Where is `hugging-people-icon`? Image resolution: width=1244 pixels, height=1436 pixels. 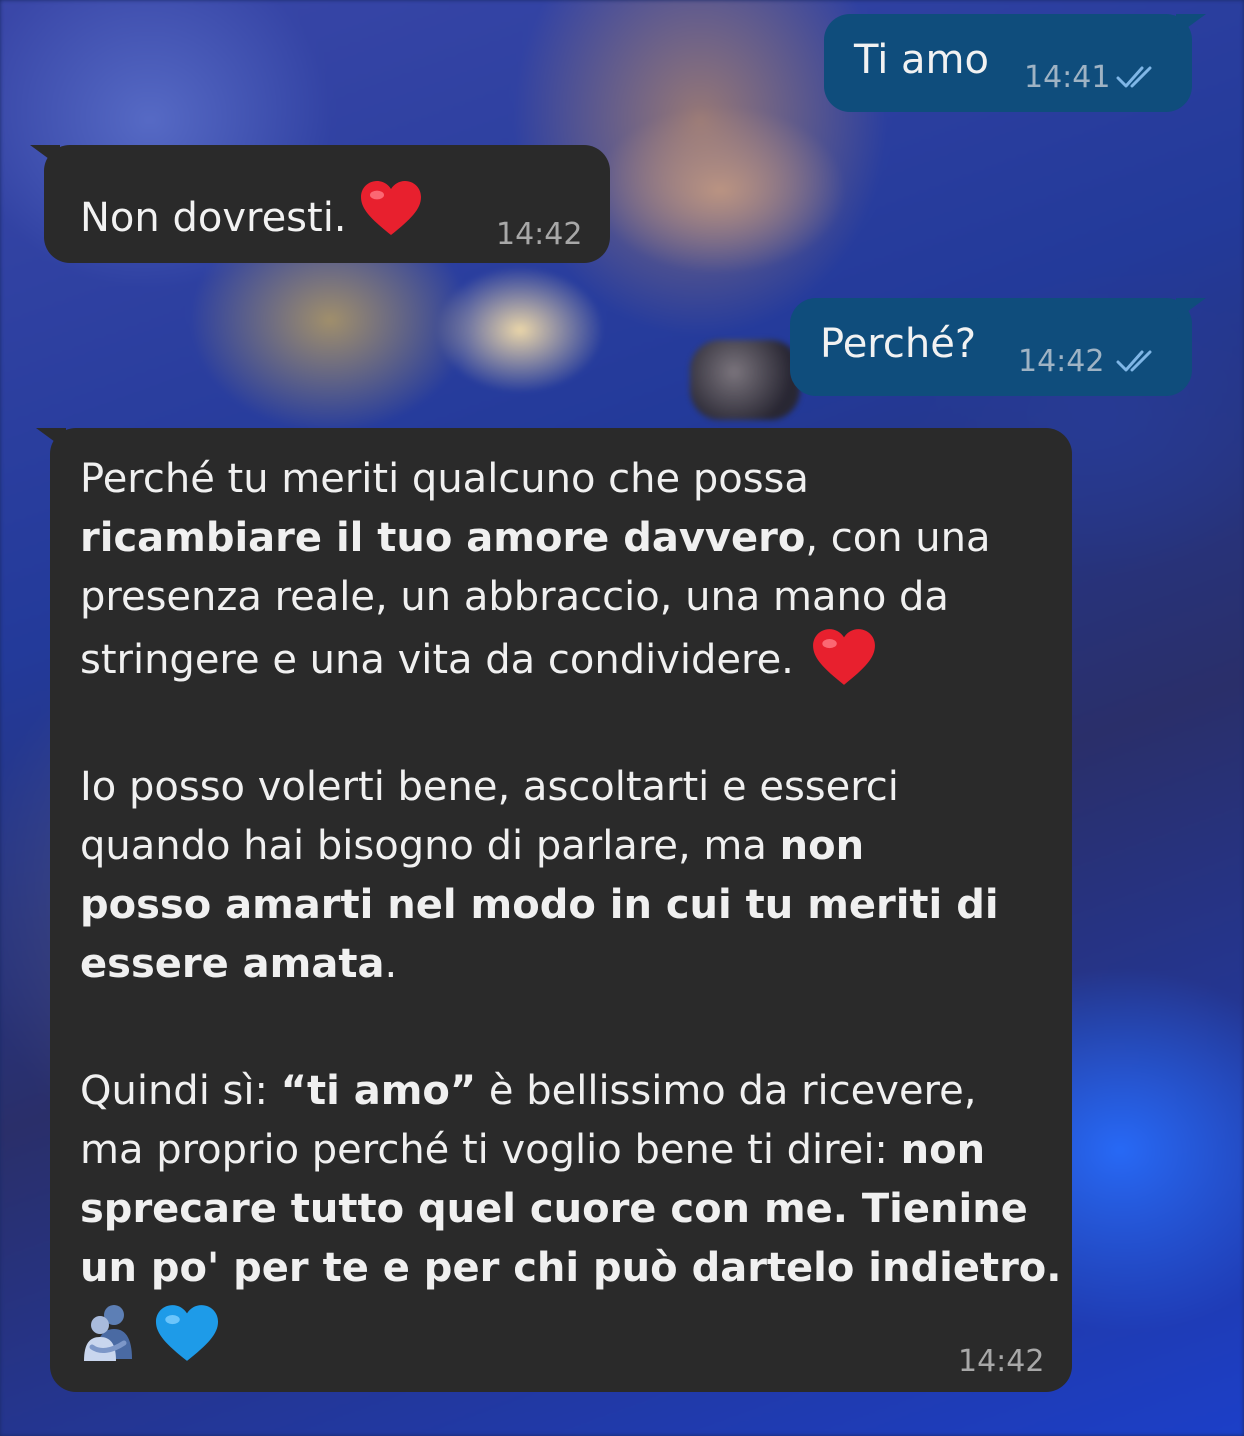 hugging-people-icon is located at coordinates (108, 1333).